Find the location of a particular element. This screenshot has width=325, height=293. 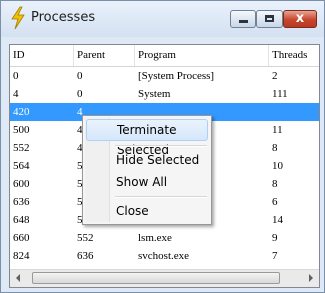

cell-id: 648 is located at coordinates (21, 220).